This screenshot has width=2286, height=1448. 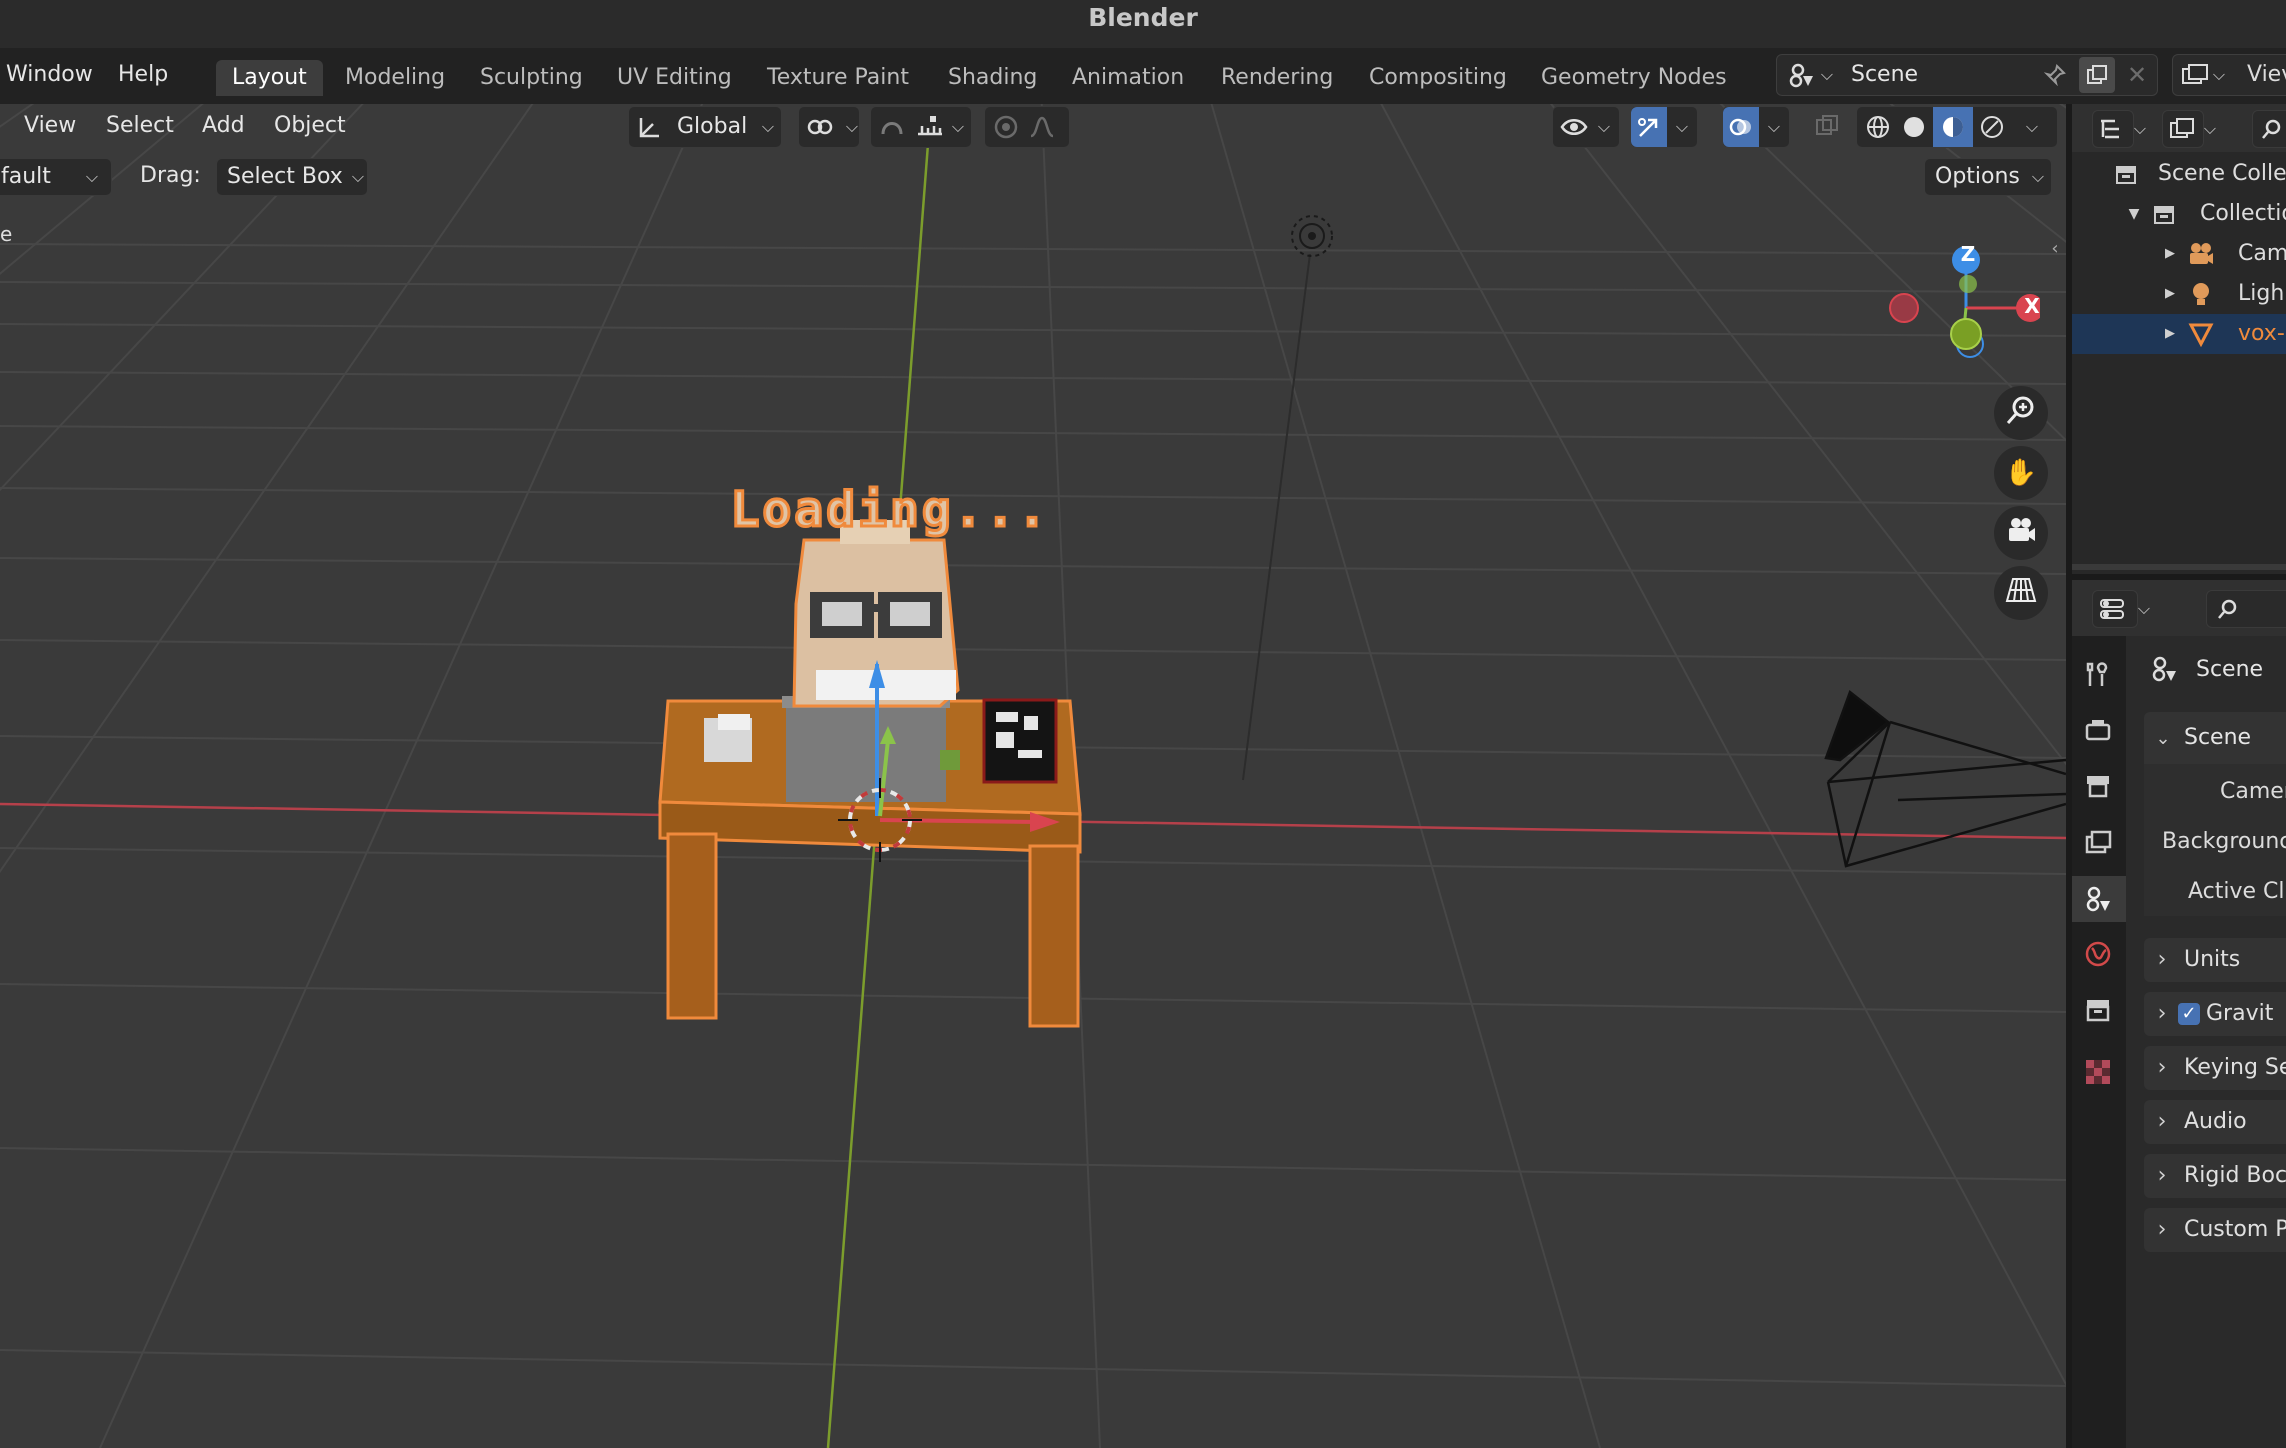 What do you see at coordinates (2134, 214) in the screenshot?
I see `disclosure-triangle-icon: ▼` at bounding box center [2134, 214].